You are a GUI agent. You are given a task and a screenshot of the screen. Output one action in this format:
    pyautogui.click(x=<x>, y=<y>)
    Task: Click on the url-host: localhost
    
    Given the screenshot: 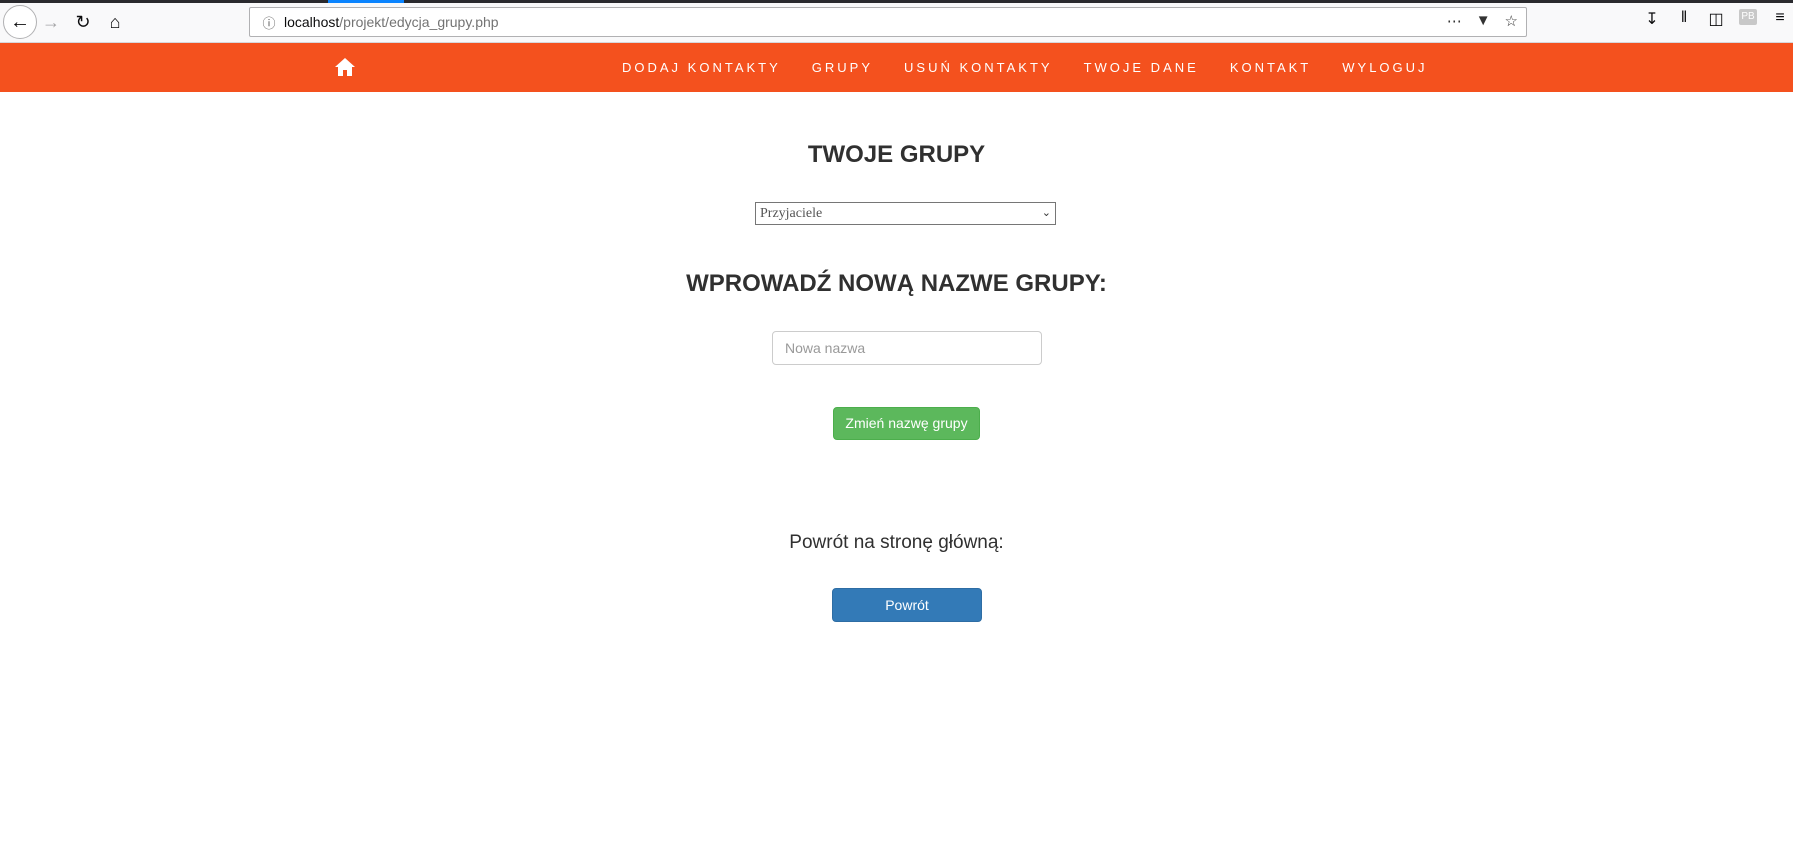 What is the action you would take?
    pyautogui.click(x=312, y=22)
    